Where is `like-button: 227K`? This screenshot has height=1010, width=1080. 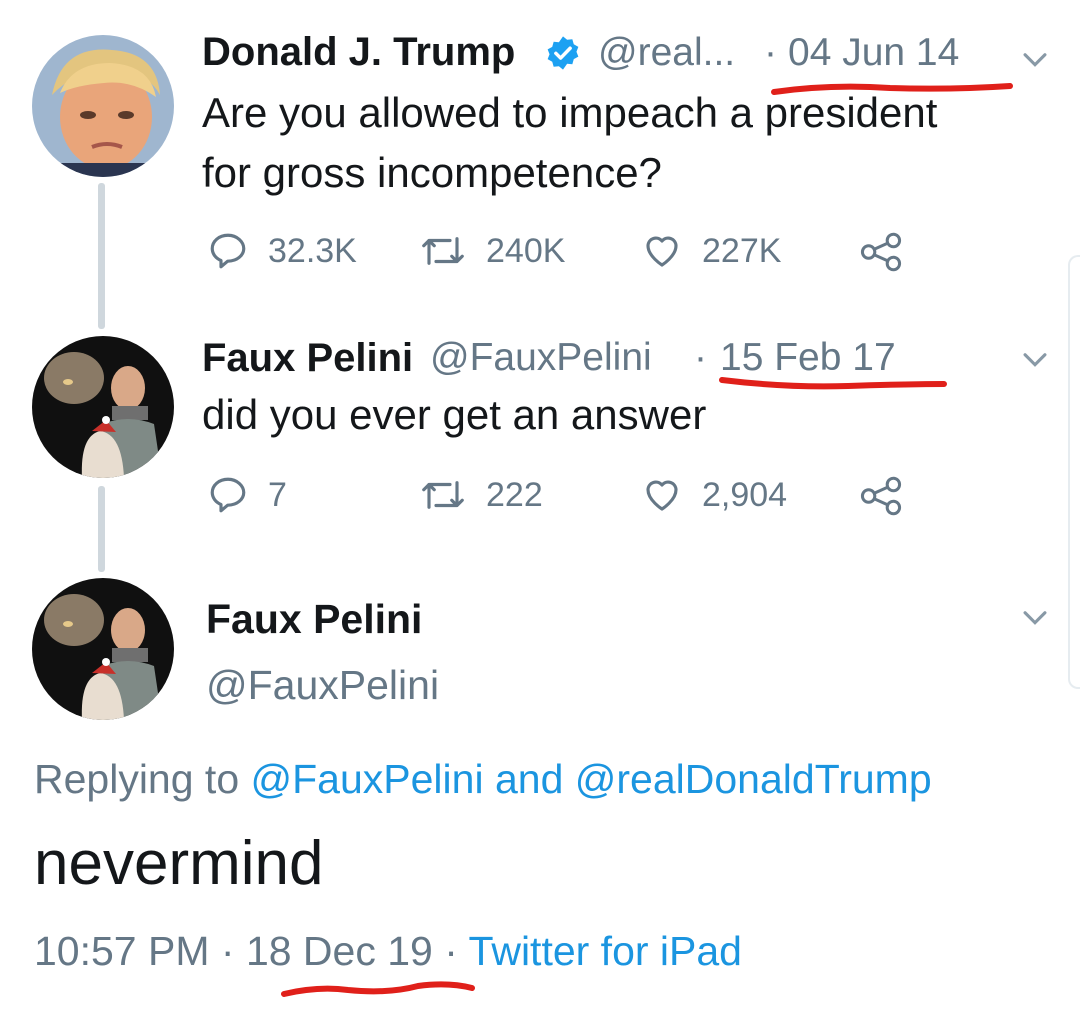
like-button: 227K is located at coordinates (710, 251).